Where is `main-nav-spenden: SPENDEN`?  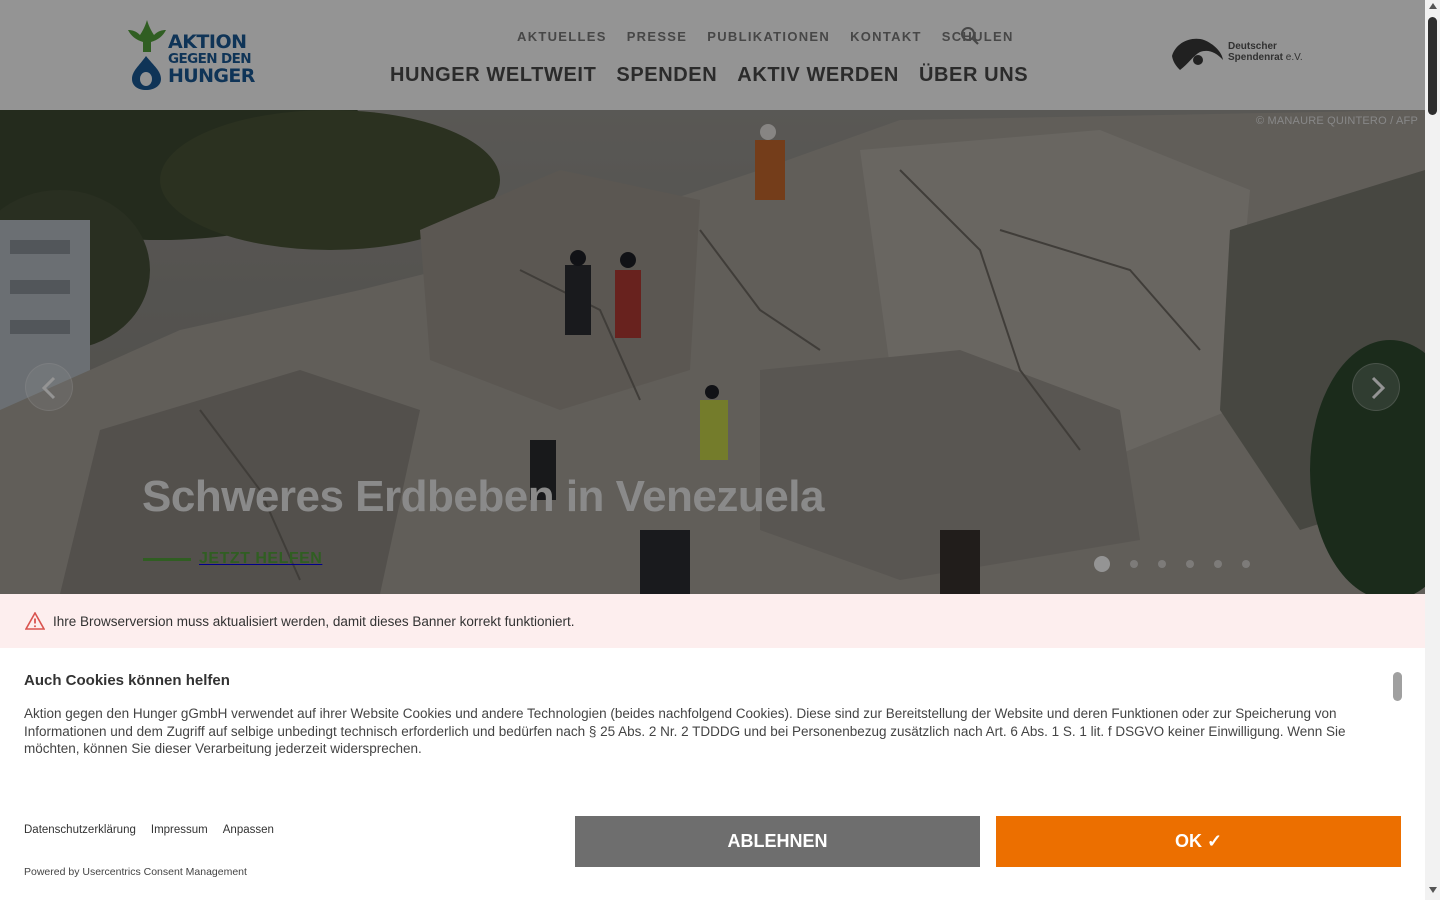 main-nav-spenden: SPENDEN is located at coordinates (666, 75).